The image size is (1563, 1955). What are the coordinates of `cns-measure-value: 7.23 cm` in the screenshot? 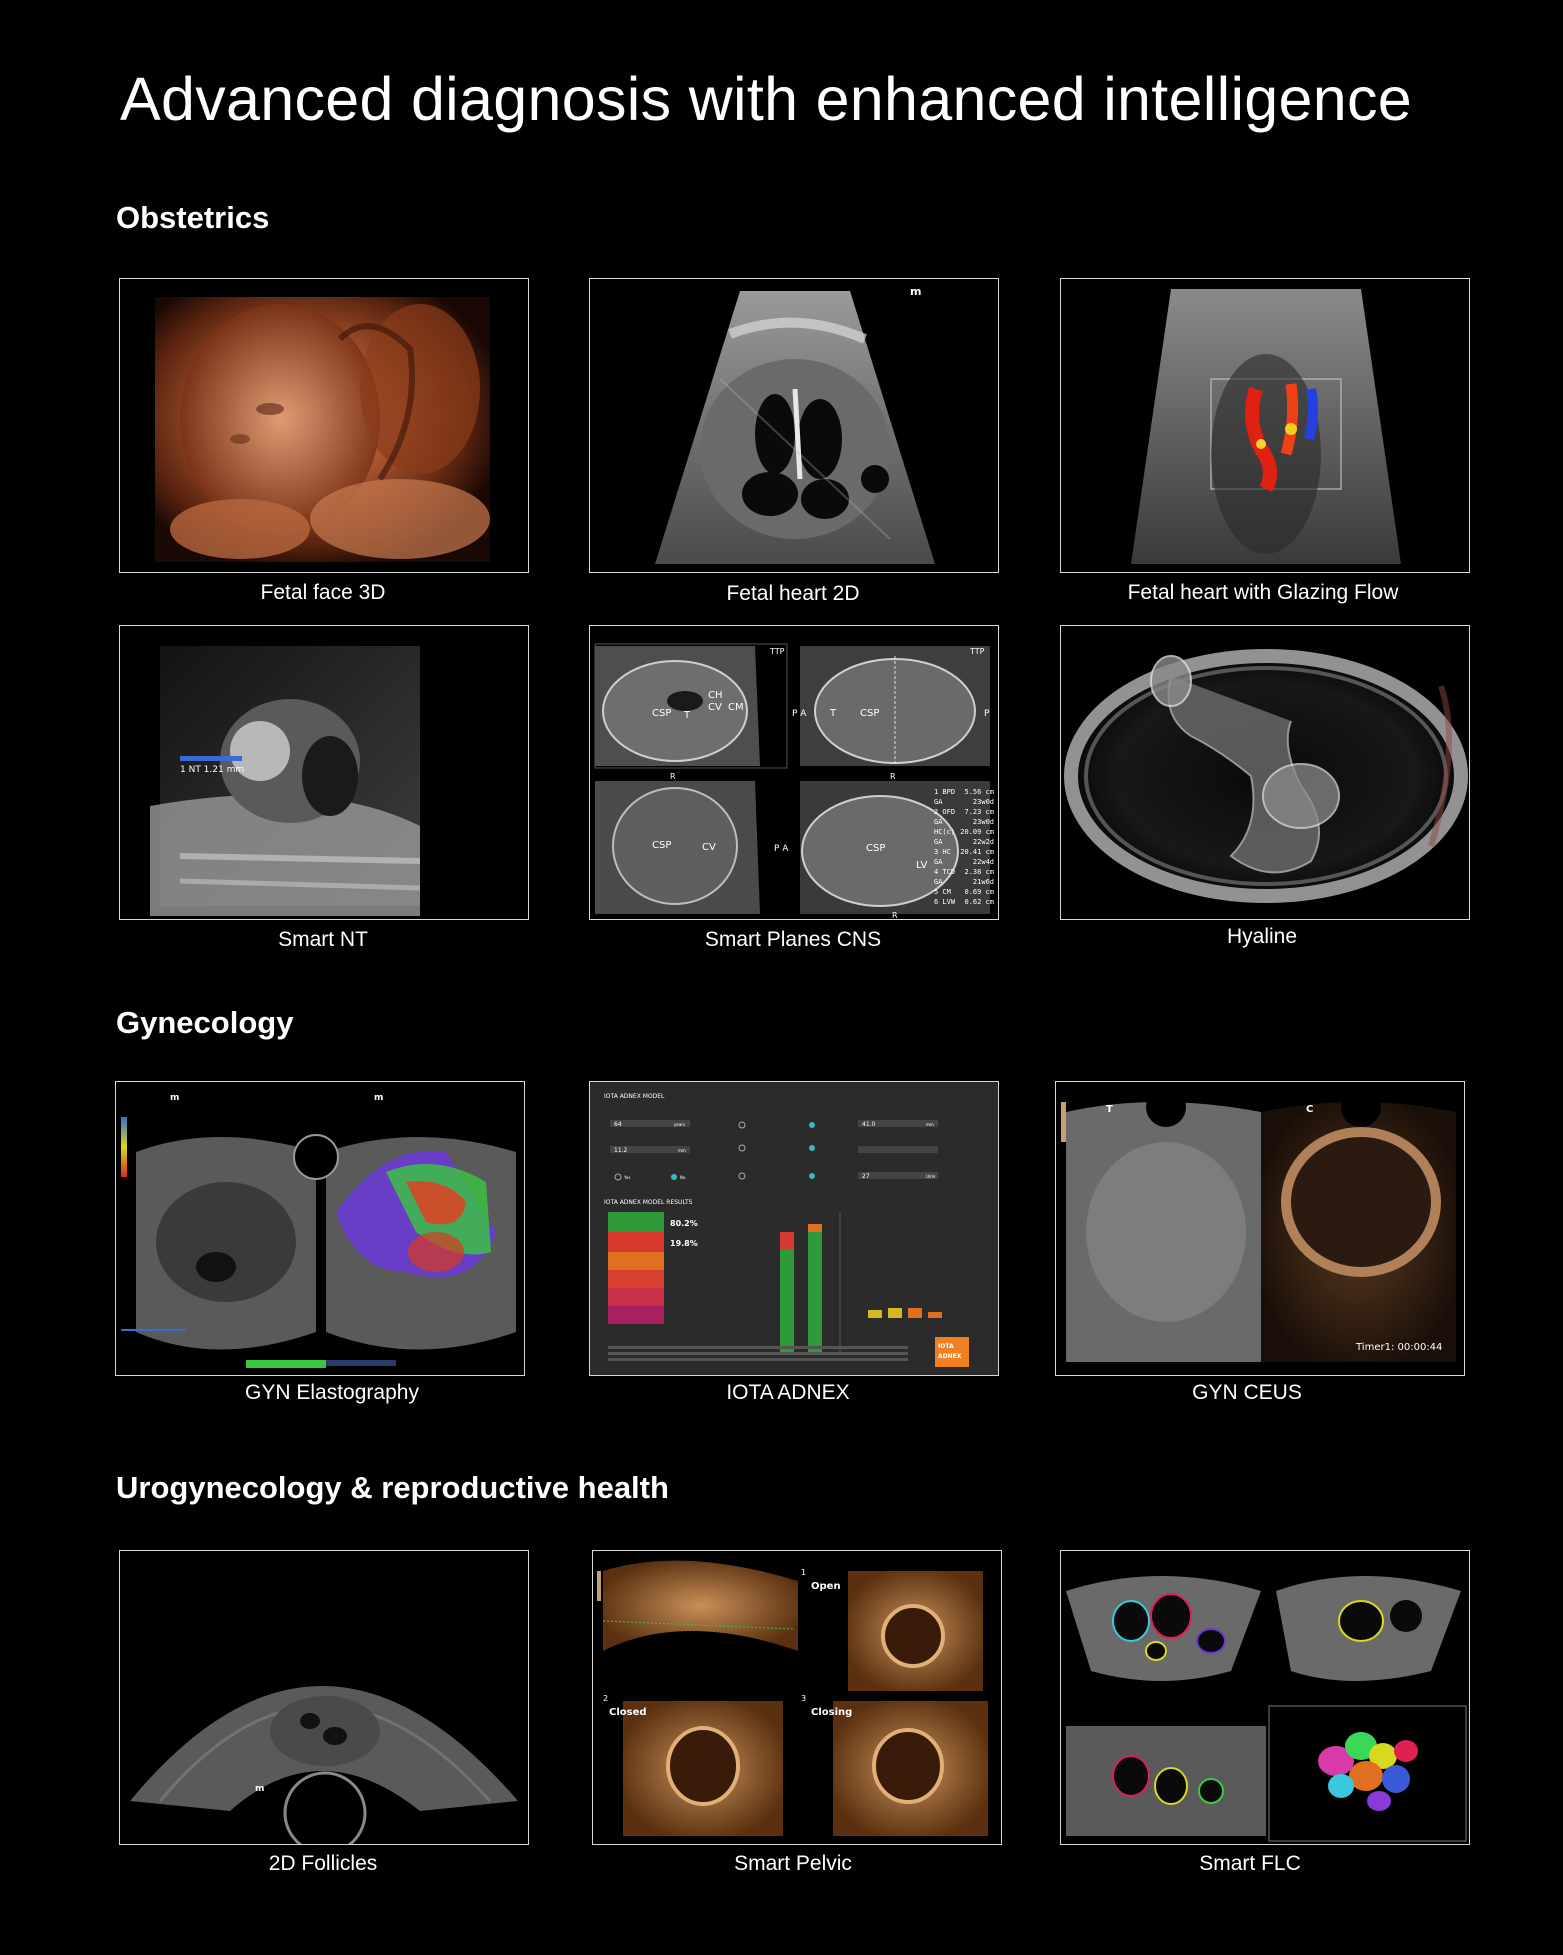 It's located at (979, 812).